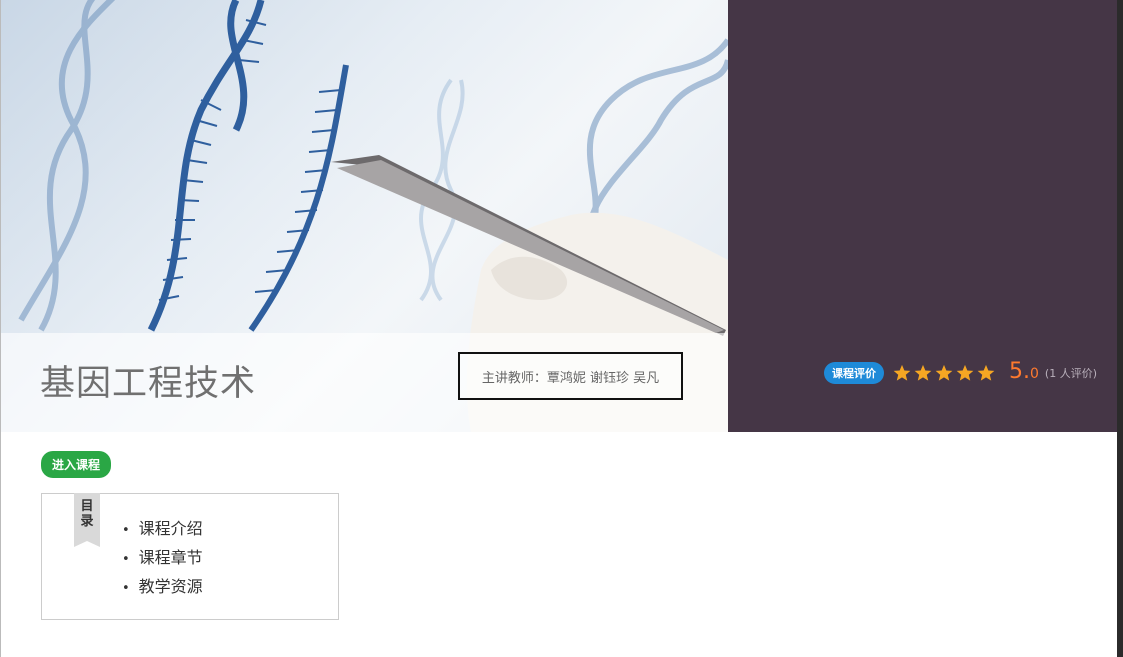 The height and width of the screenshot is (657, 1123). I want to click on rating-score-decimal: 0, so click(1034, 374).